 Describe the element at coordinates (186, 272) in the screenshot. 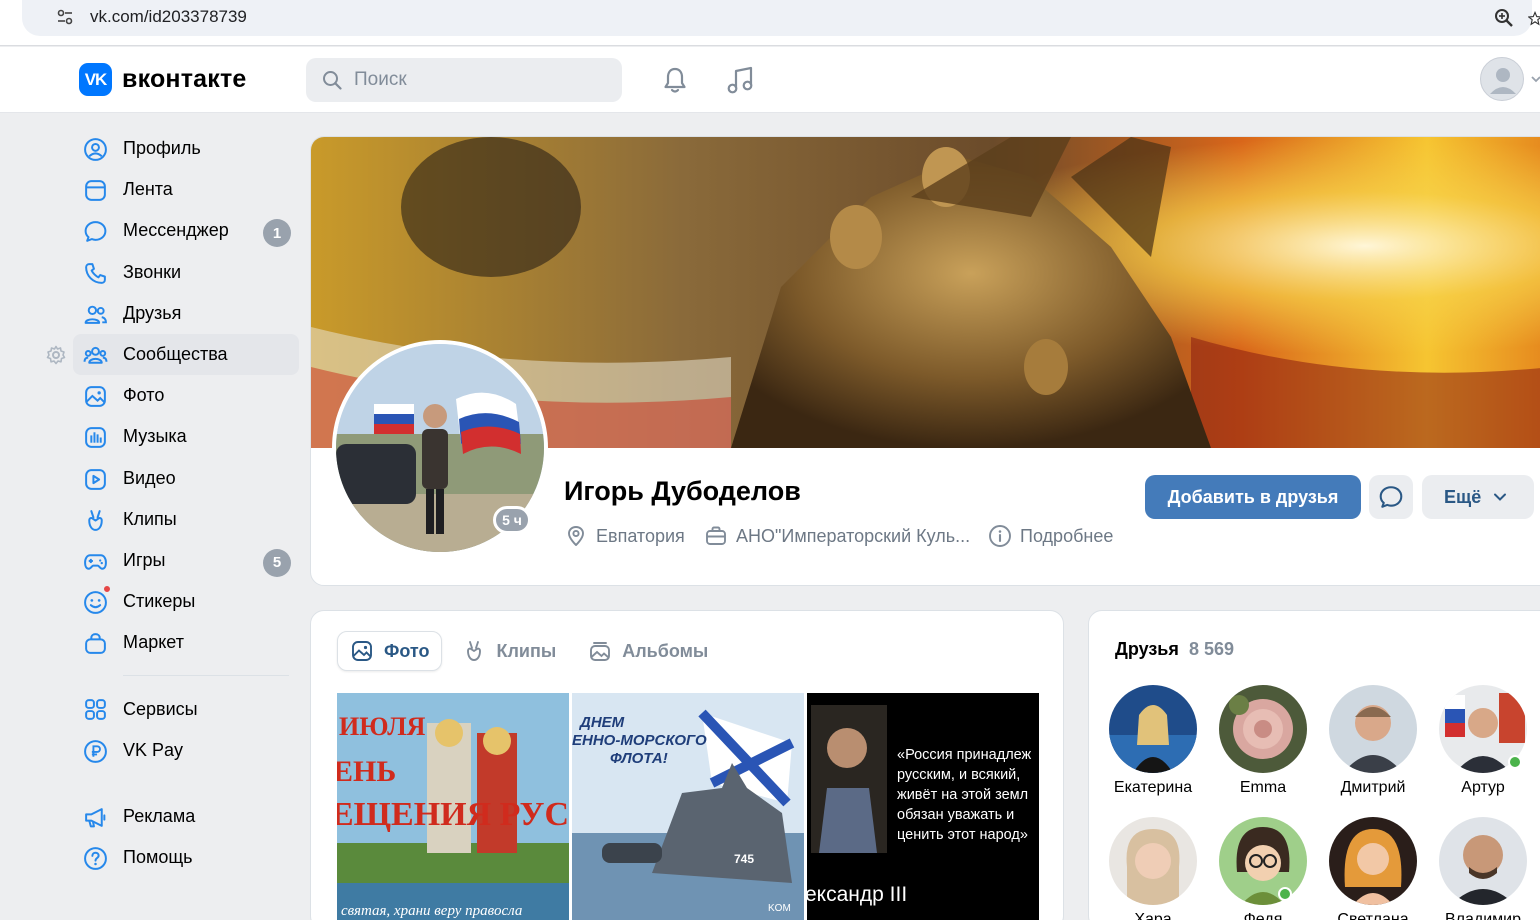

I see `sidebar-item-calls: Звонки` at that location.